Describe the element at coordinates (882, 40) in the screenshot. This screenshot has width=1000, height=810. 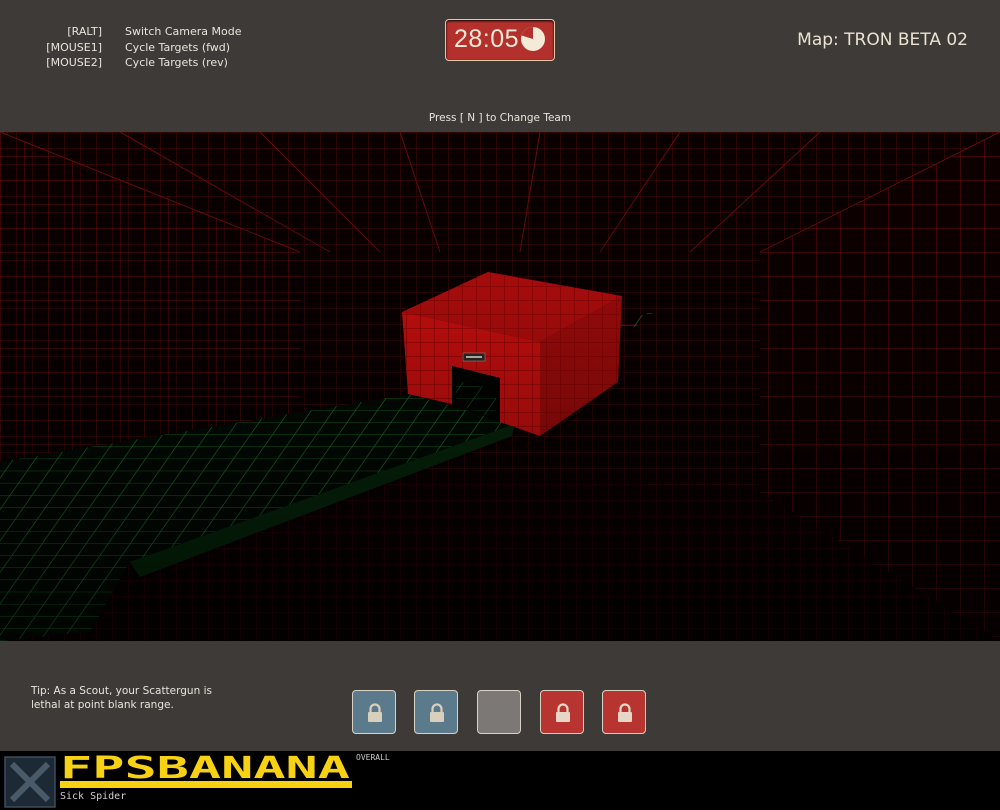
I see `map-name: Map: TRON BETA 02` at that location.